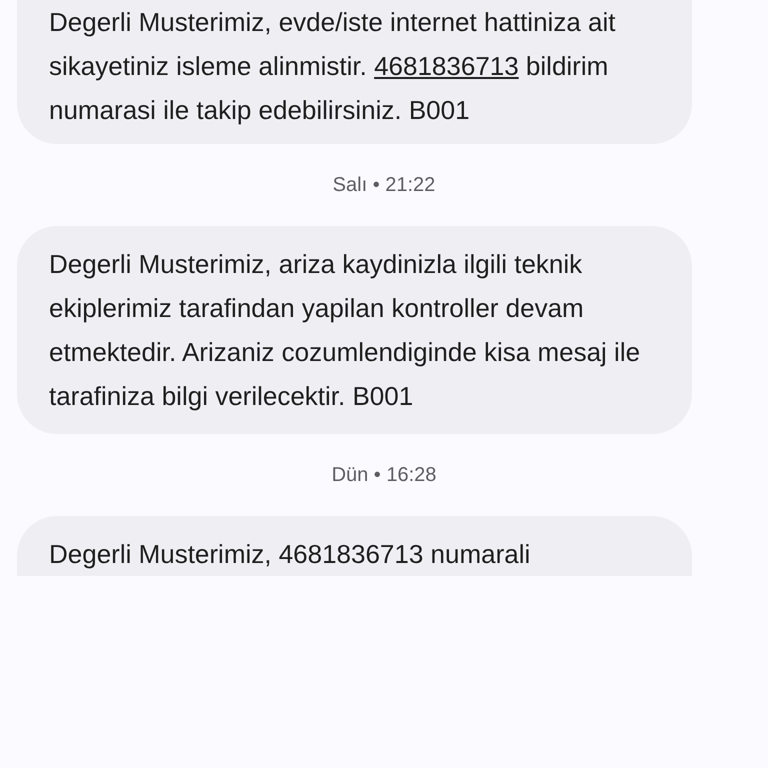 This screenshot has width=768, height=768. Describe the element at coordinates (290, 554) in the screenshot. I see `message-text: Degerli Musterimiz, 4681836713 numarali` at that location.